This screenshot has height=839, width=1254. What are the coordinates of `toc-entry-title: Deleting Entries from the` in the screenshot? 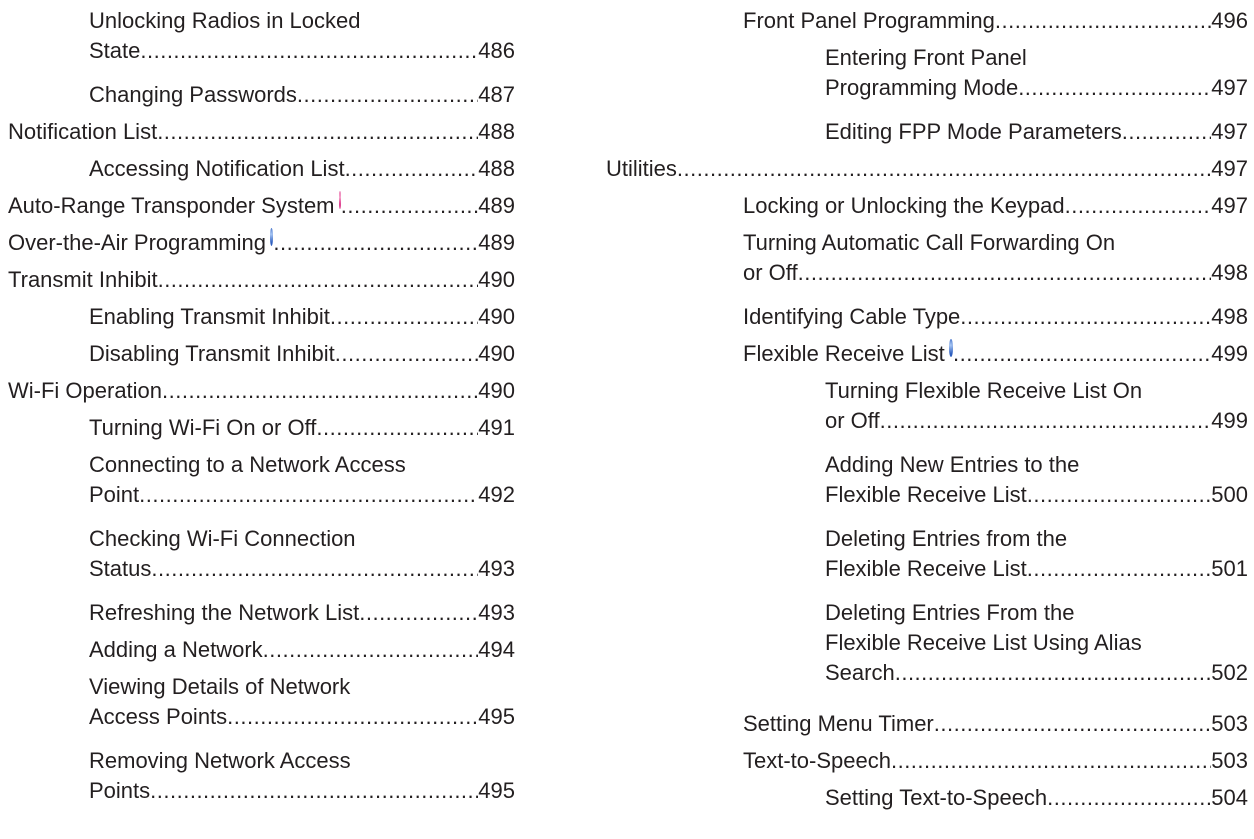 It's located at (946, 538).